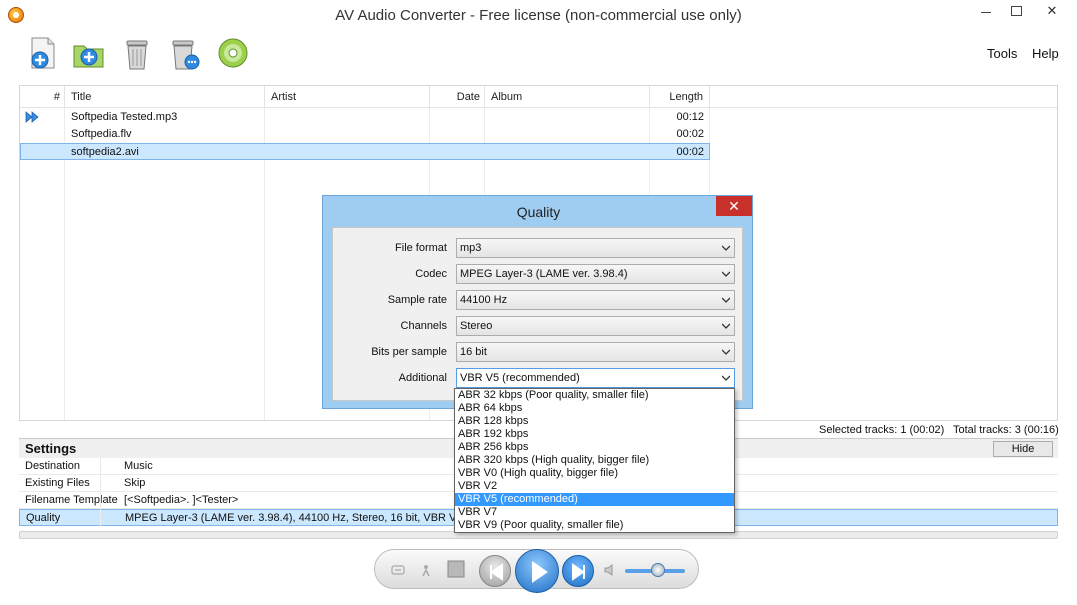 This screenshot has height=605, width=1077. What do you see at coordinates (101, 134) in the screenshot?
I see `track-title: Softpedia.flv` at bounding box center [101, 134].